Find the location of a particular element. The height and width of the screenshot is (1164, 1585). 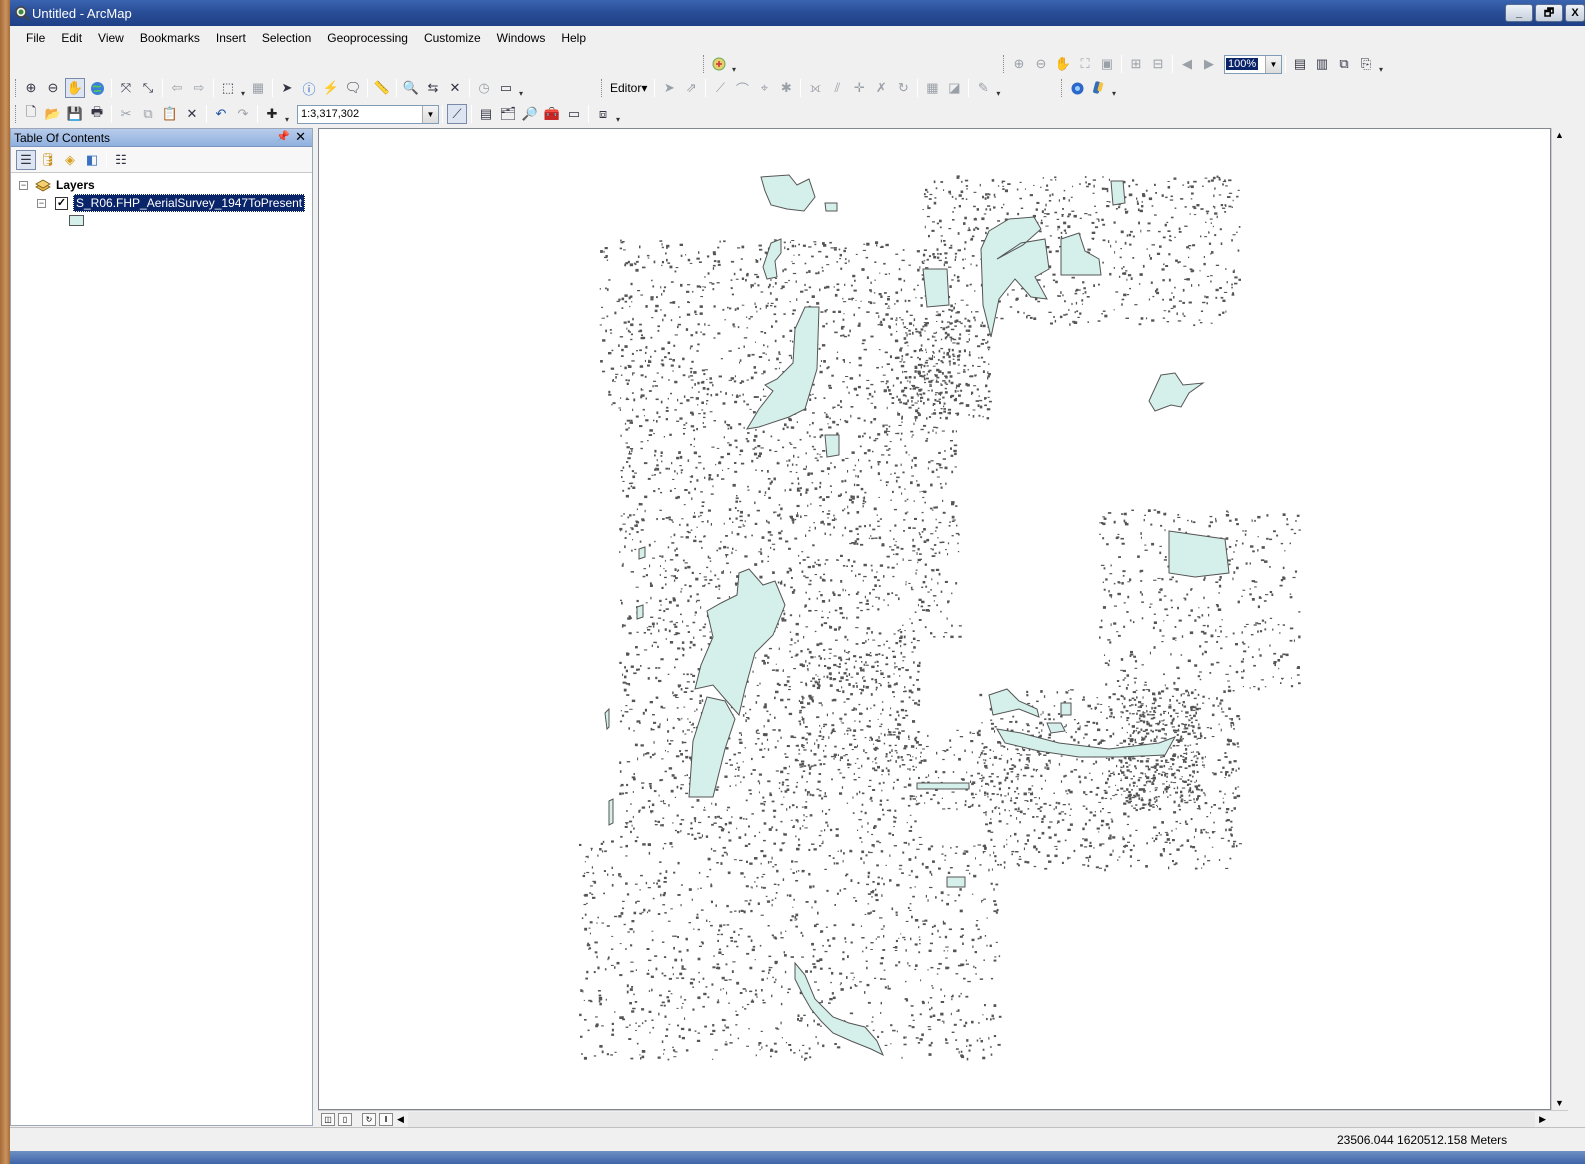

rotate-icon: ↻ is located at coordinates (903, 88).